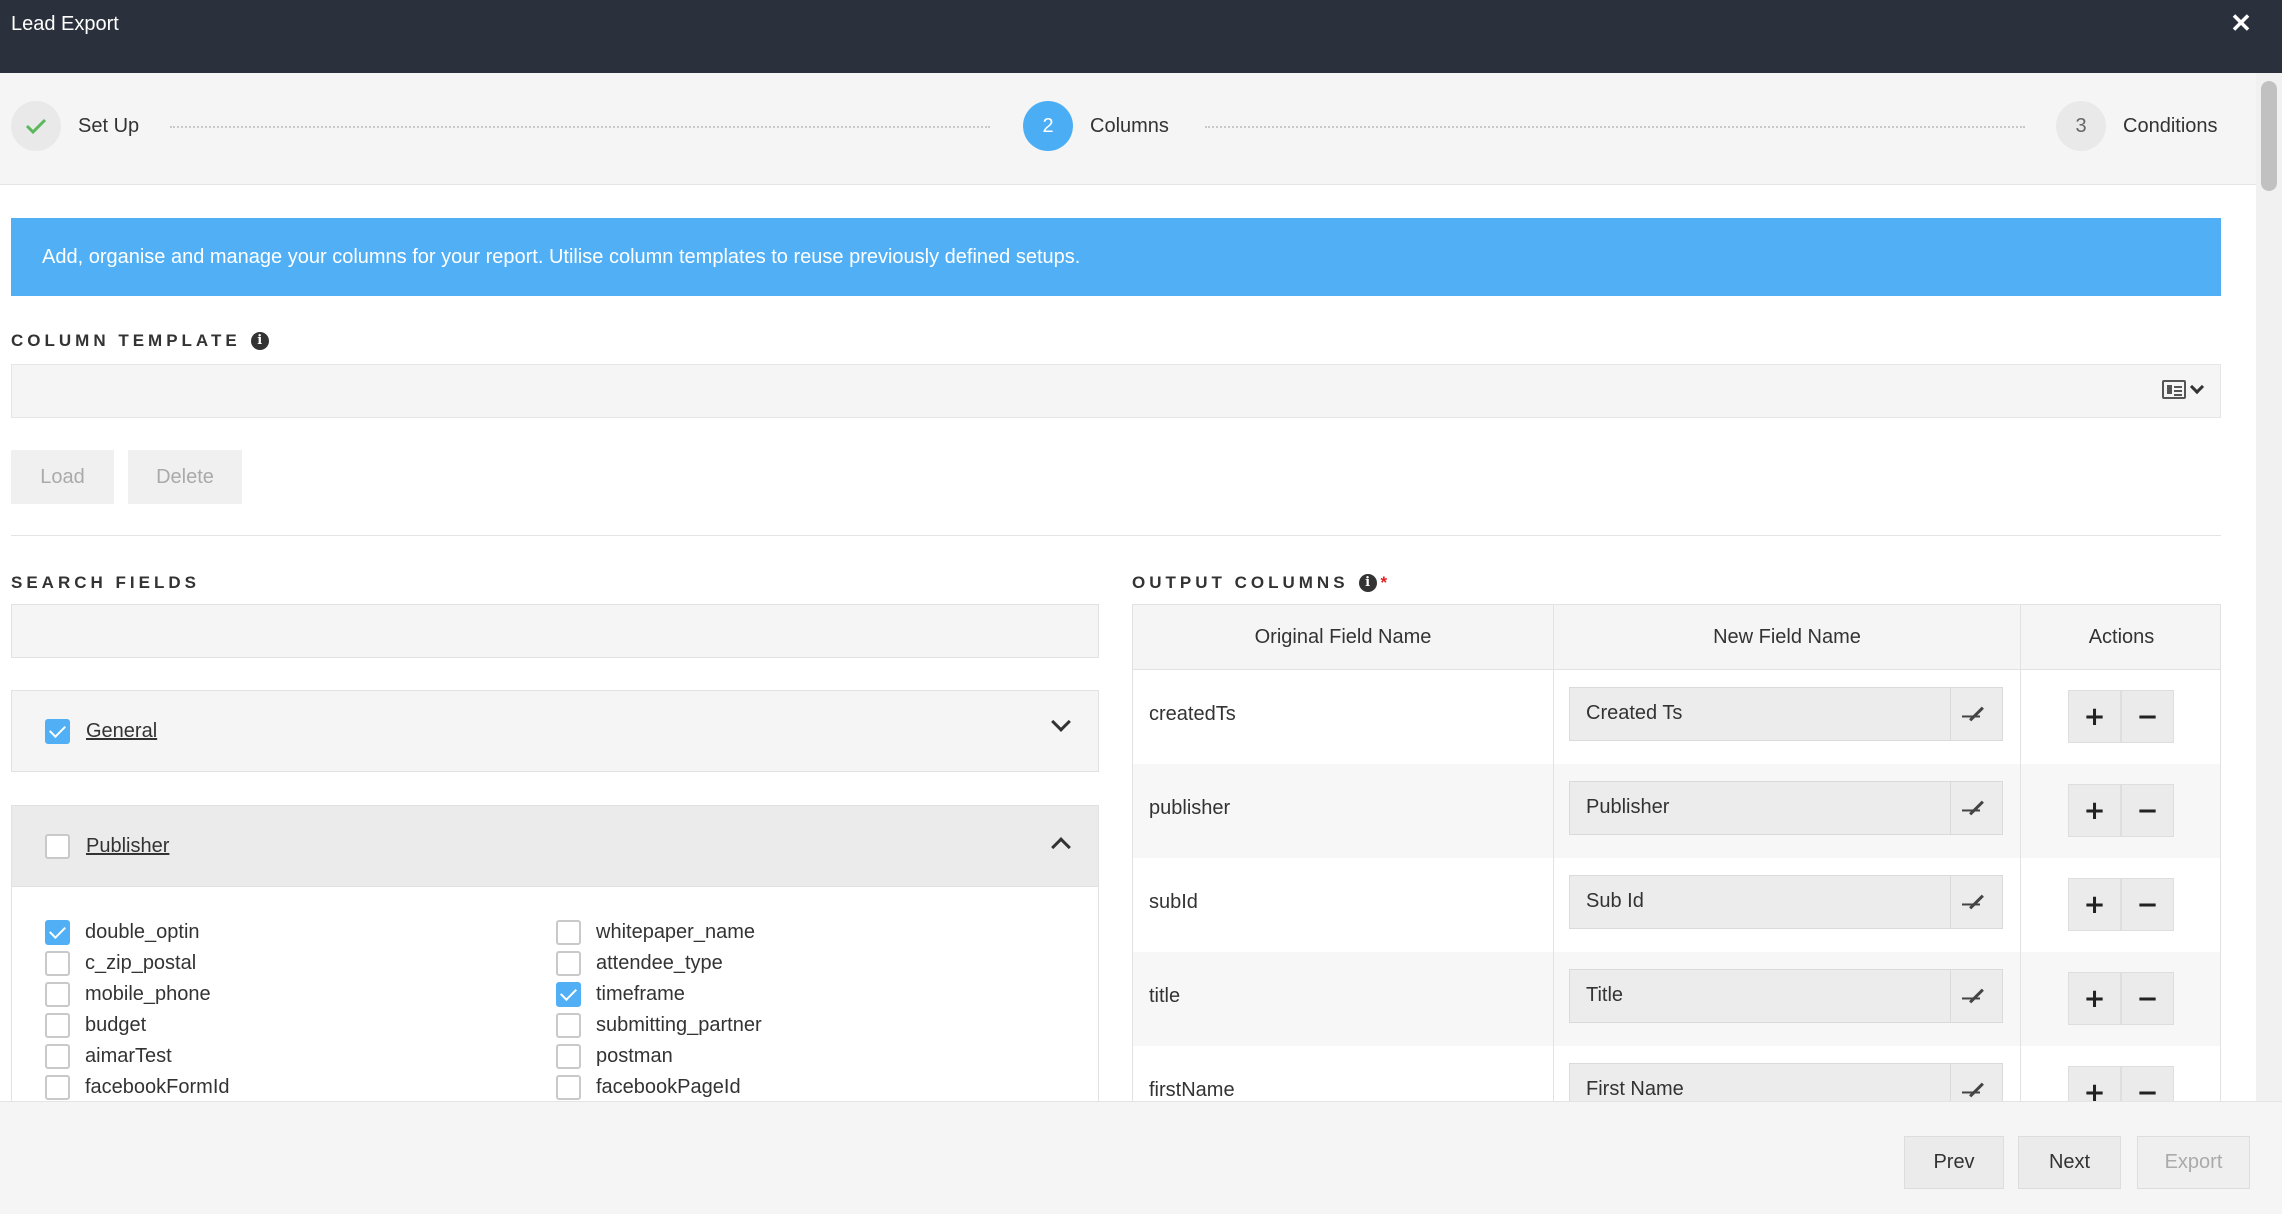 Image resolution: width=2282 pixels, height=1214 pixels. Describe the element at coordinates (120, 963) in the screenshot. I see `field-item: c_zip_postal` at that location.